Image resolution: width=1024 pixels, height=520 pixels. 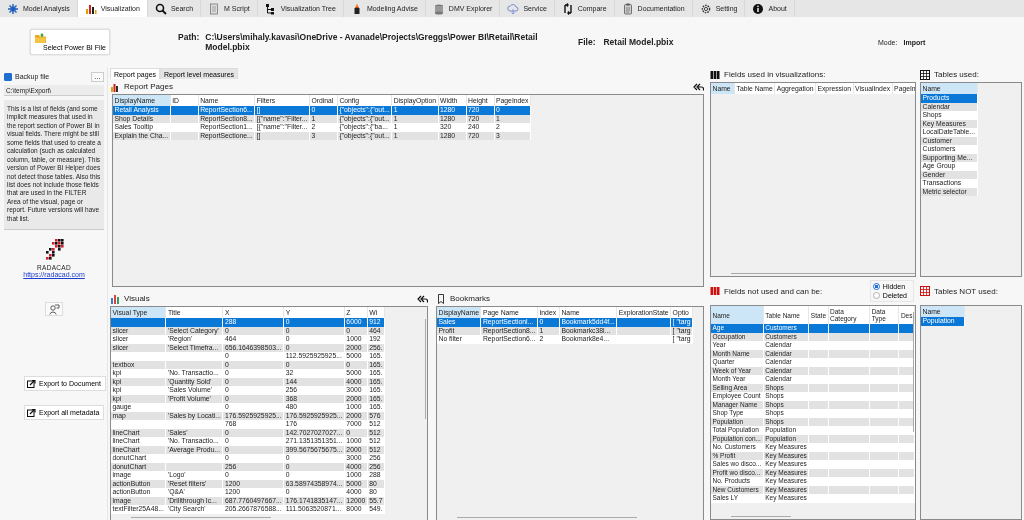 I want to click on section-title: Visuals, so click(x=137, y=298).